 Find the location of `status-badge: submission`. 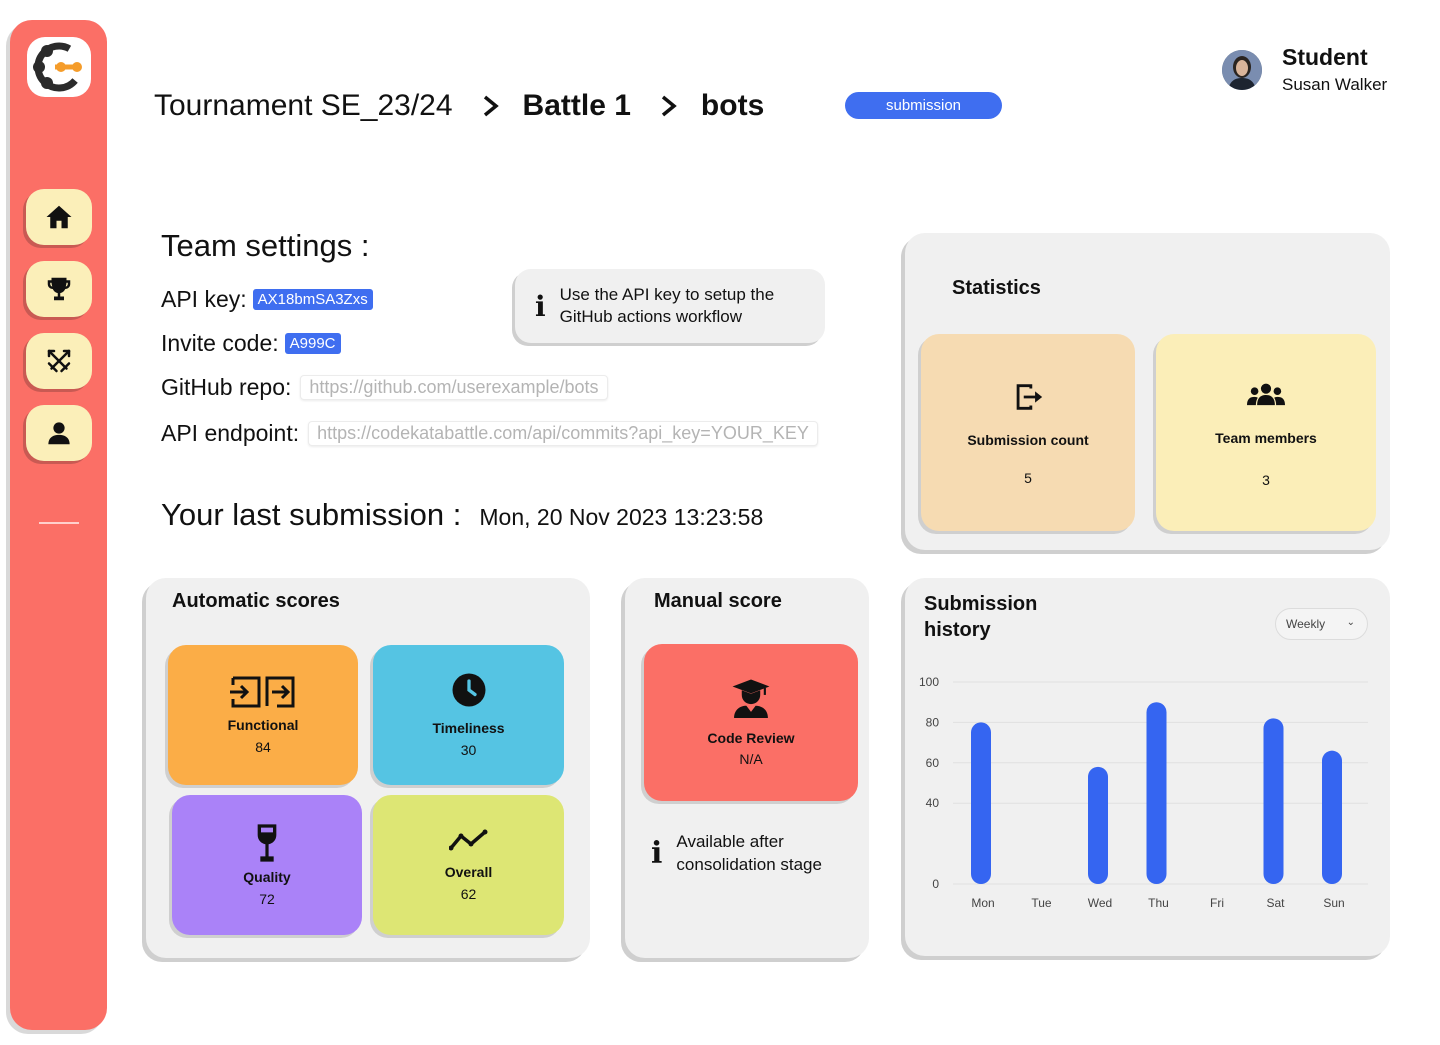

status-badge: submission is located at coordinates (923, 105).